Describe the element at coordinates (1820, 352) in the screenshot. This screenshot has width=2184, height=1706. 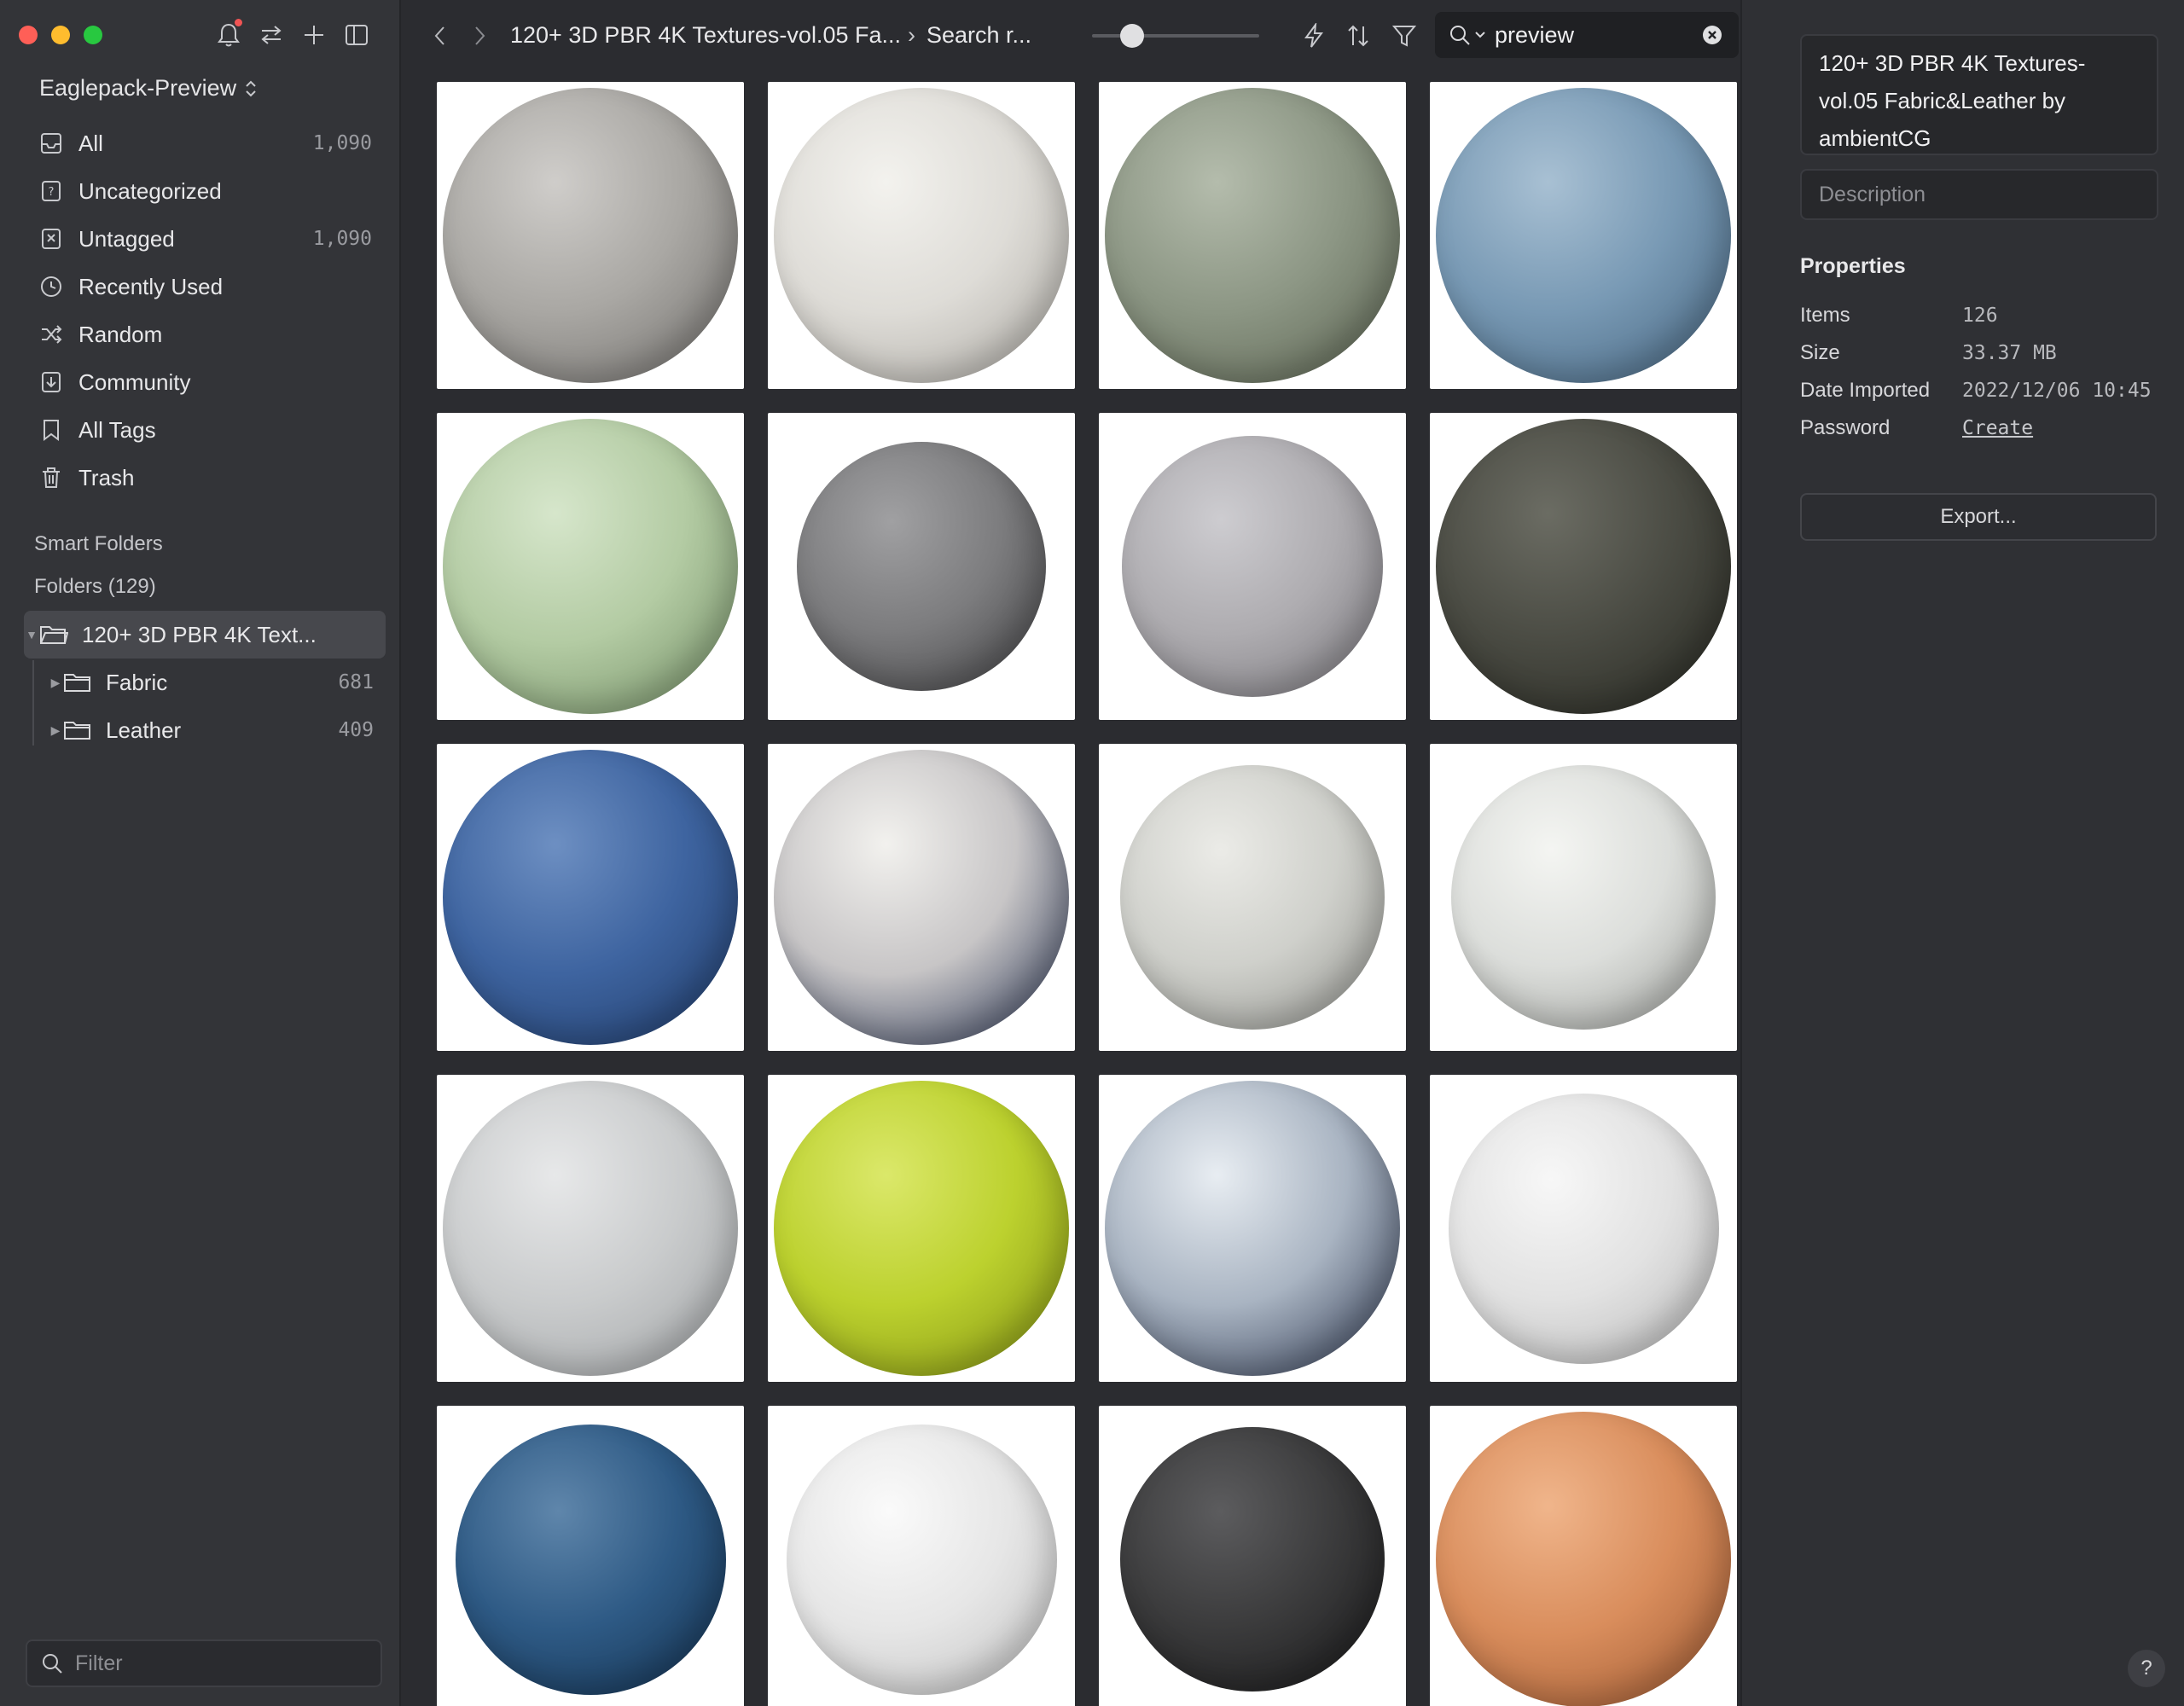
I see `prop-key: Size` at that location.